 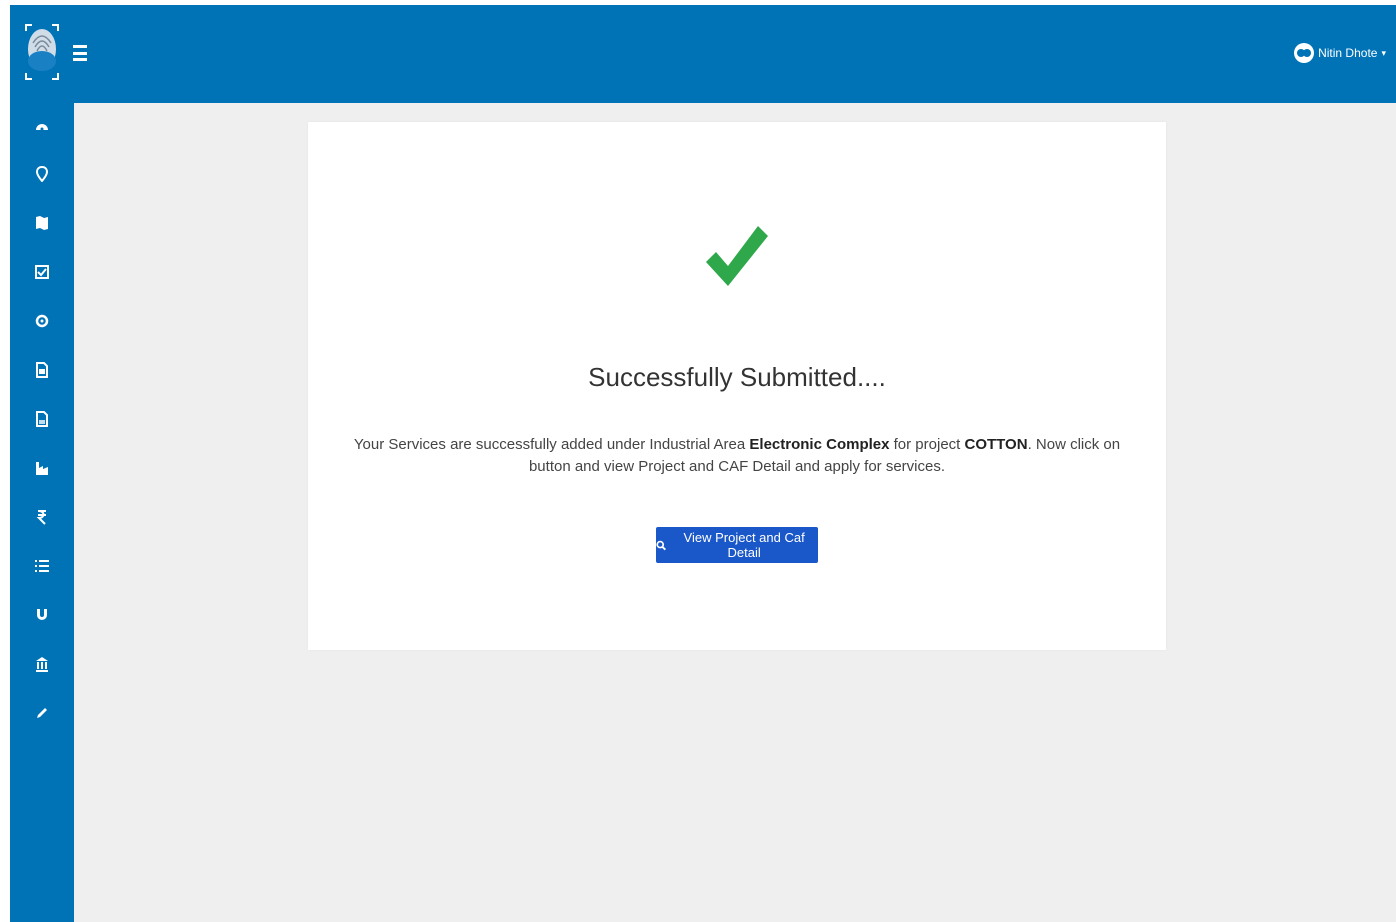 What do you see at coordinates (737, 257) in the screenshot?
I see `success-check-icon` at bounding box center [737, 257].